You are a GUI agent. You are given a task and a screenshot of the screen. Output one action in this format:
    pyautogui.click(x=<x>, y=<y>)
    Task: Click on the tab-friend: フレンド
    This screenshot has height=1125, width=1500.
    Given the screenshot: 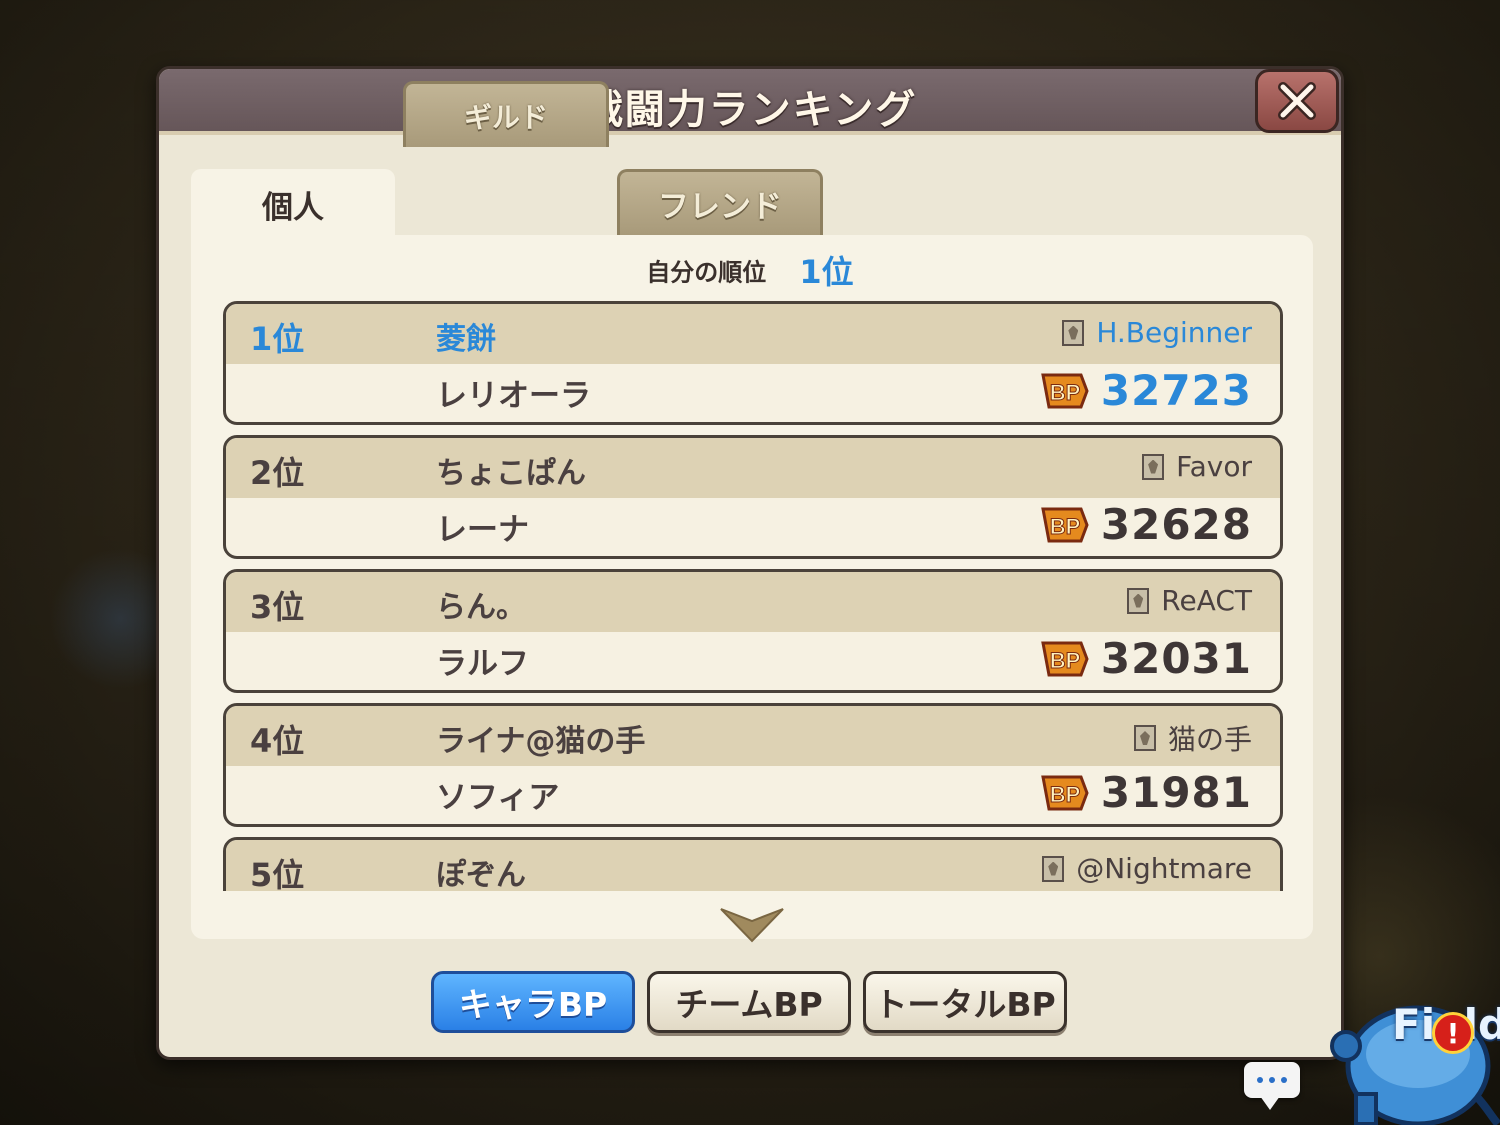 What is the action you would take?
    pyautogui.click(x=720, y=202)
    